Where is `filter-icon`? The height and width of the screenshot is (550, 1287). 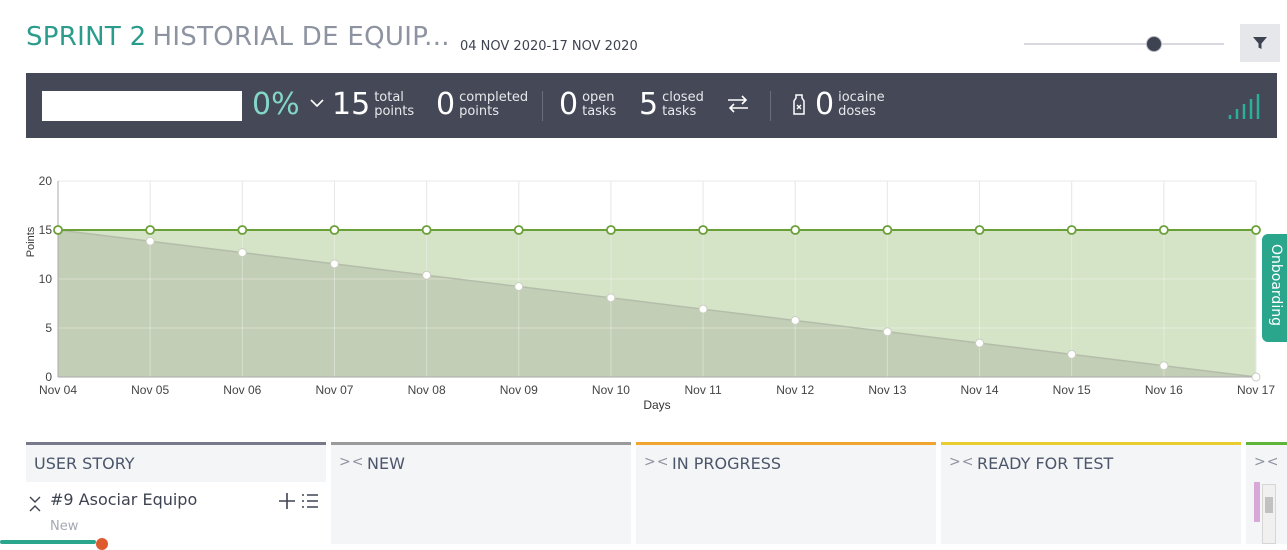 filter-icon is located at coordinates (1260, 43).